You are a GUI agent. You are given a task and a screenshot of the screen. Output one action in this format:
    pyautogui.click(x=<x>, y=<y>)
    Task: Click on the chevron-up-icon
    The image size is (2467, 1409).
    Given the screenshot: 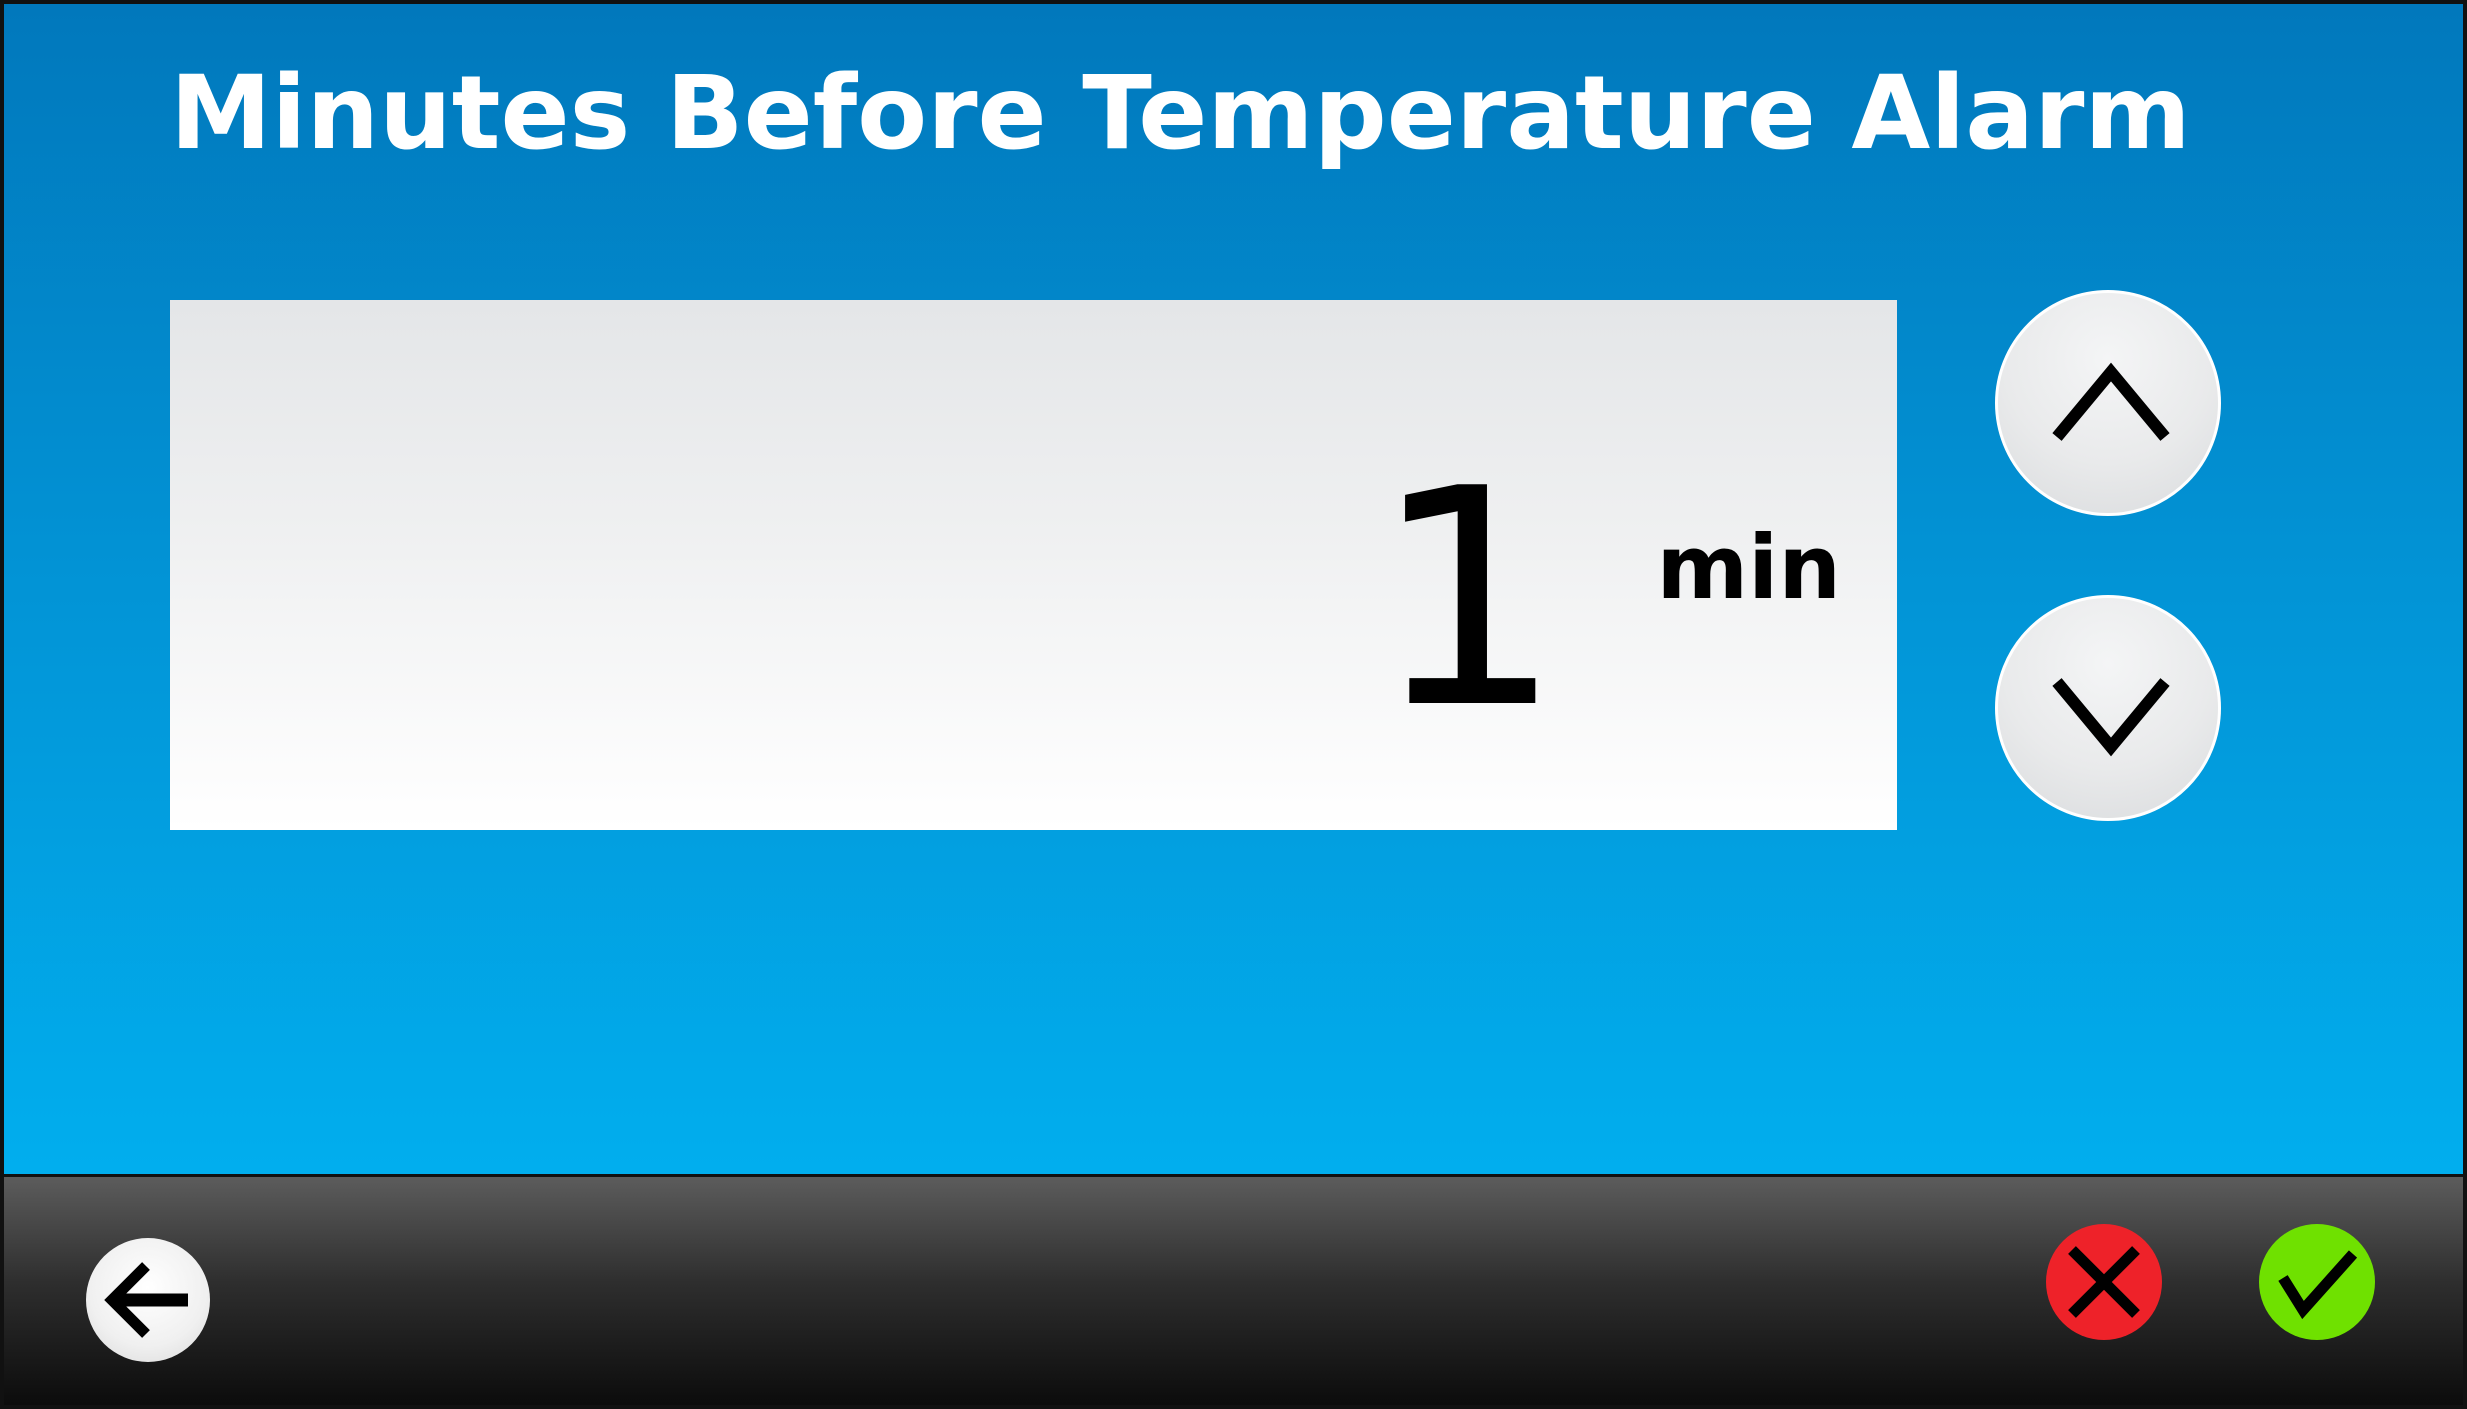 What is the action you would take?
    pyautogui.click(x=2111, y=401)
    